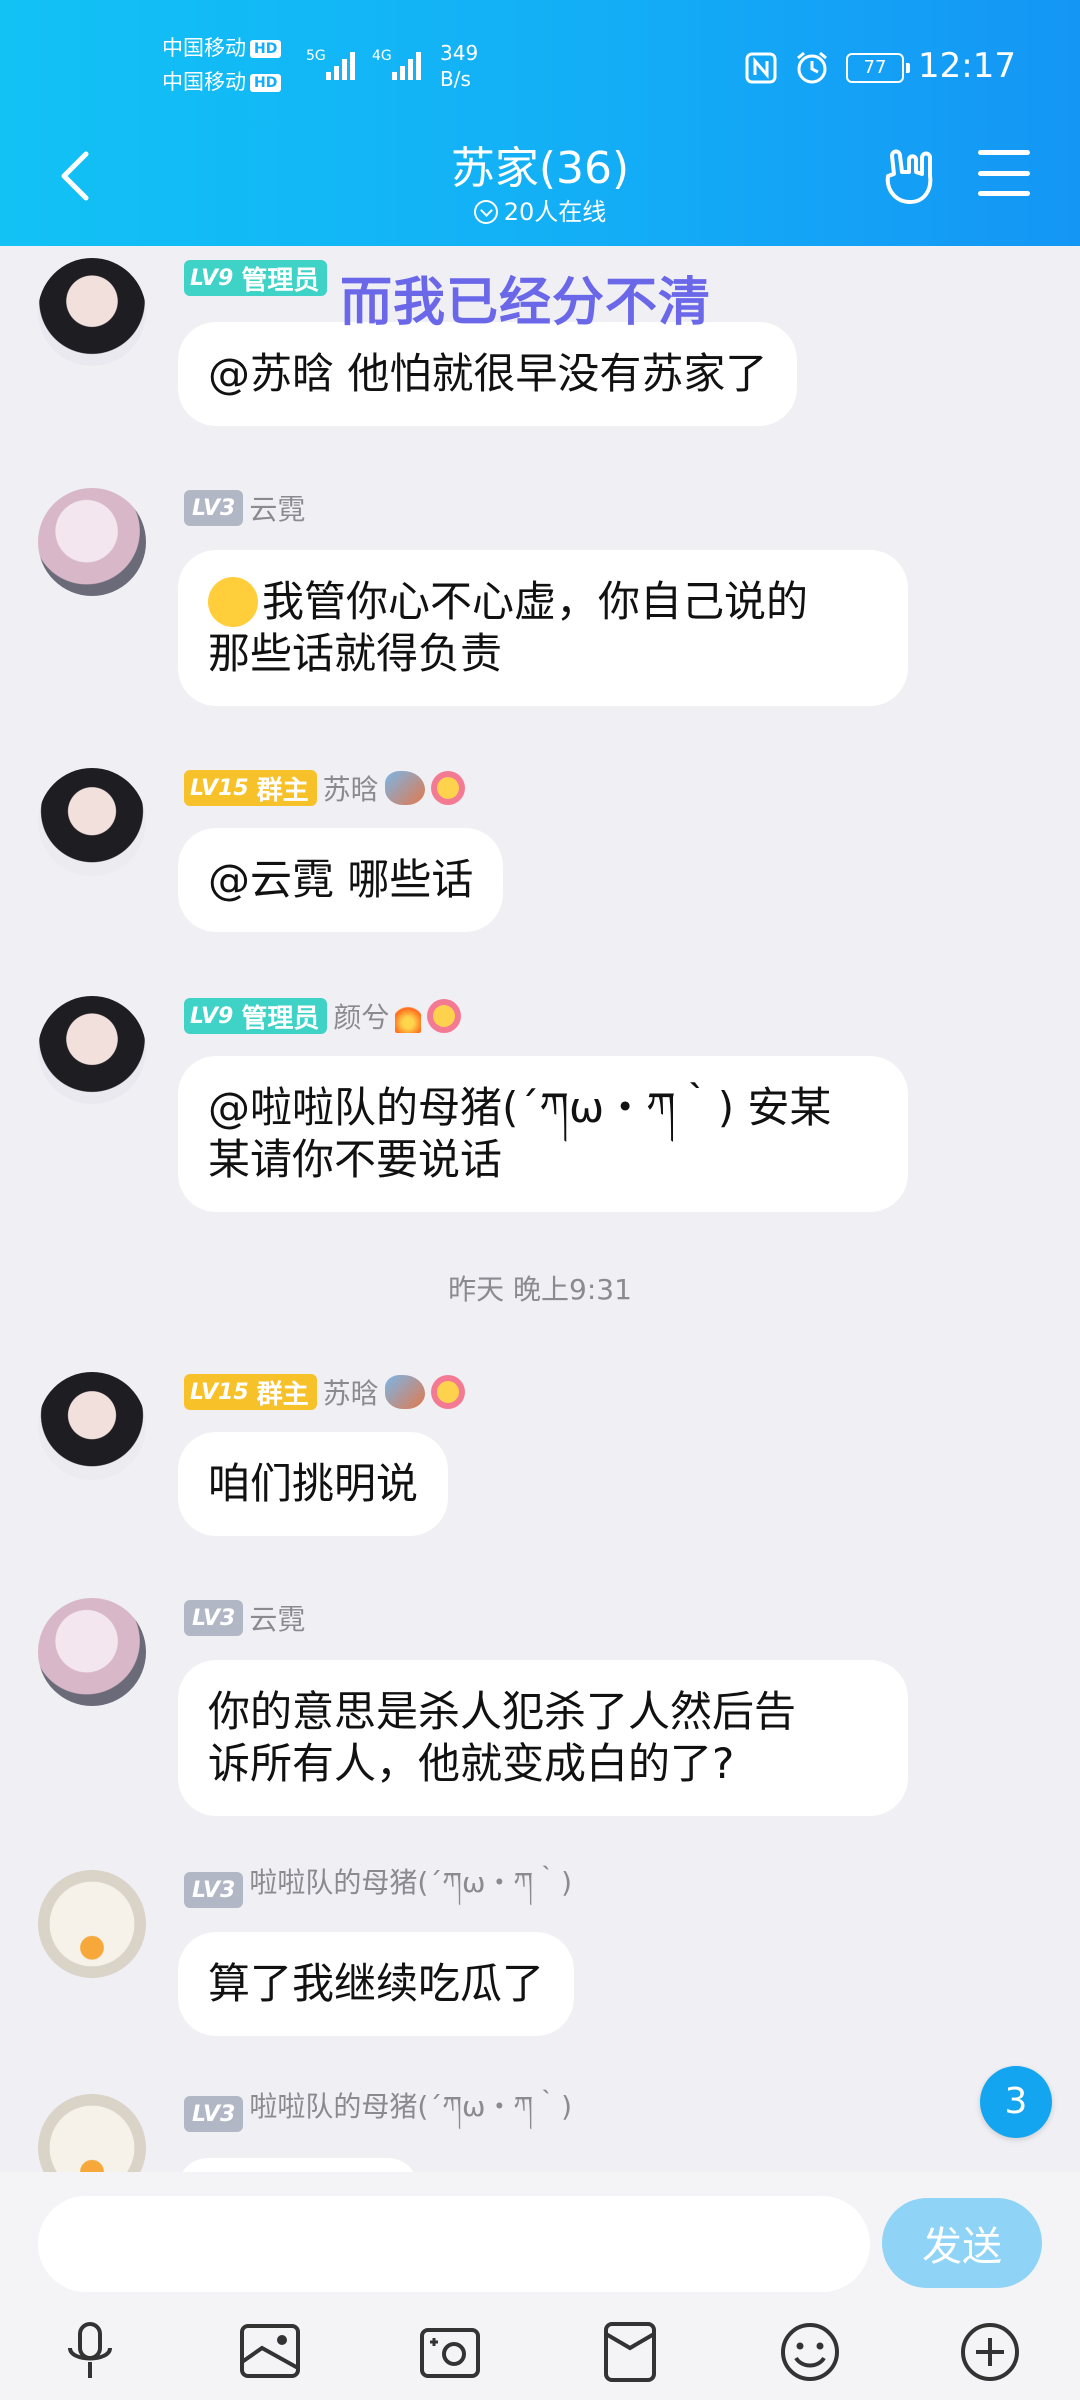 This screenshot has width=1080, height=2400. I want to click on microphone-icon, so click(90, 2350).